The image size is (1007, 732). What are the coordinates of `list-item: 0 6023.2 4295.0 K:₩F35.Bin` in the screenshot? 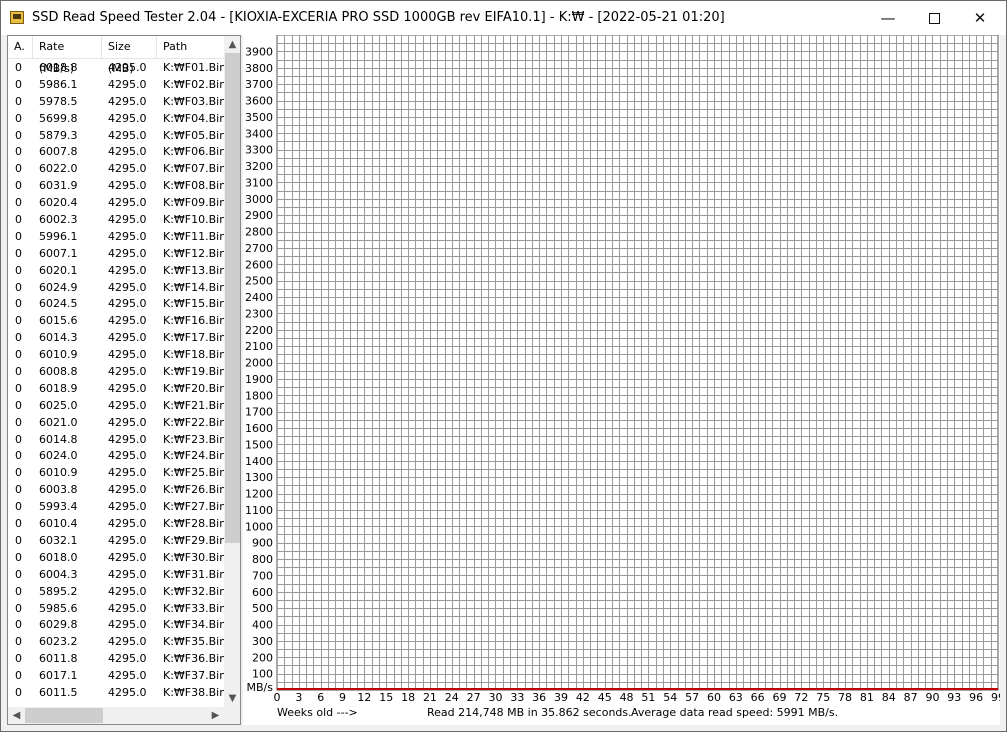 It's located at (117, 641).